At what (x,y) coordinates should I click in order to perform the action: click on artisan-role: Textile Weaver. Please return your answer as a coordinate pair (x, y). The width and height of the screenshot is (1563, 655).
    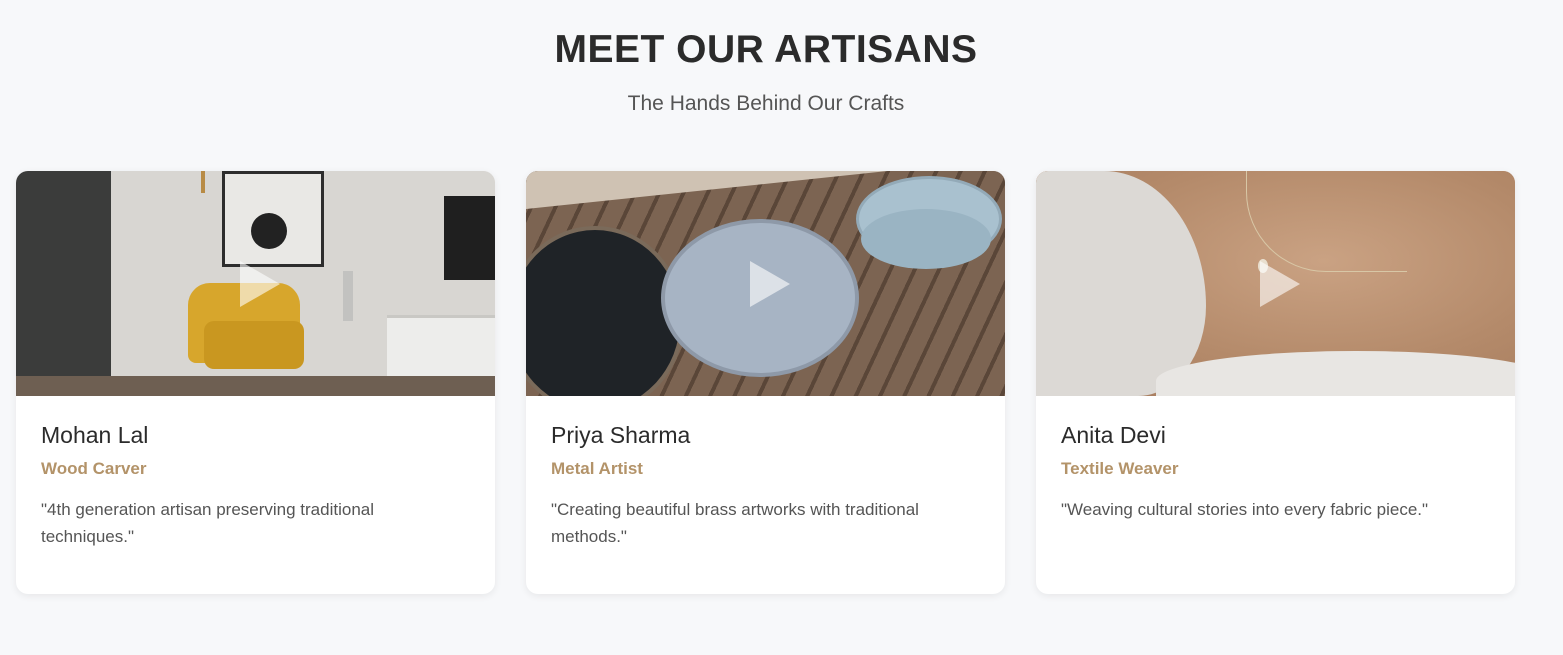
    Looking at the image, I should click on (1120, 468).